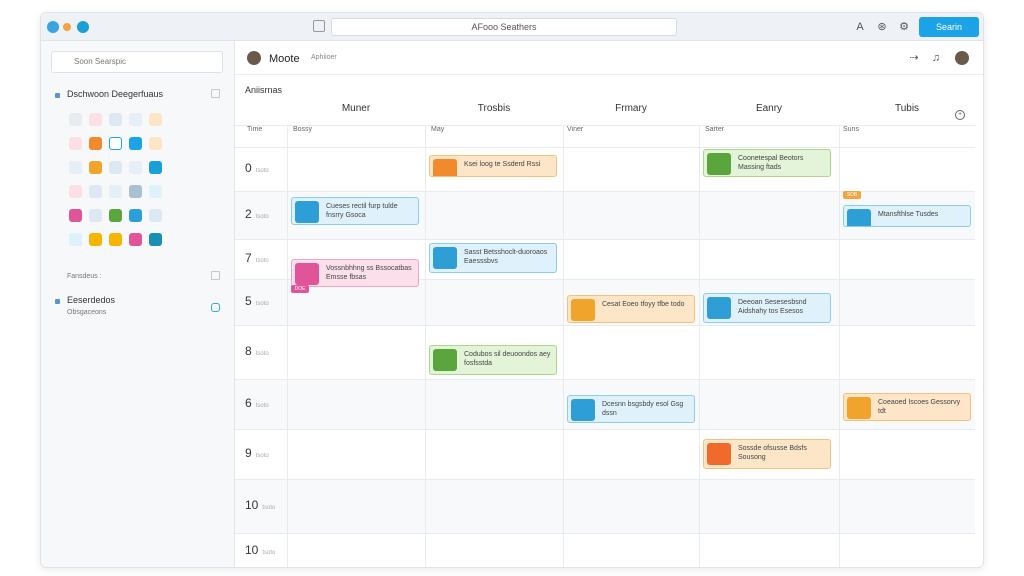 This screenshot has height=576, width=1024. I want to click on hour-value: 6, so click(248, 403).